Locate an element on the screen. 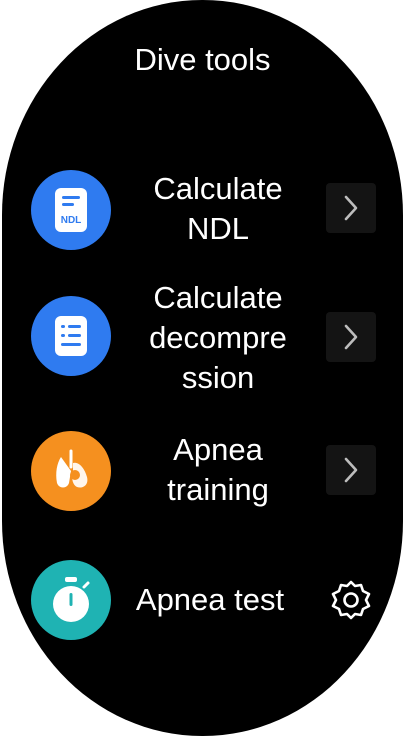 The width and height of the screenshot is (405, 736). decompression-list-icon is located at coordinates (71, 336).